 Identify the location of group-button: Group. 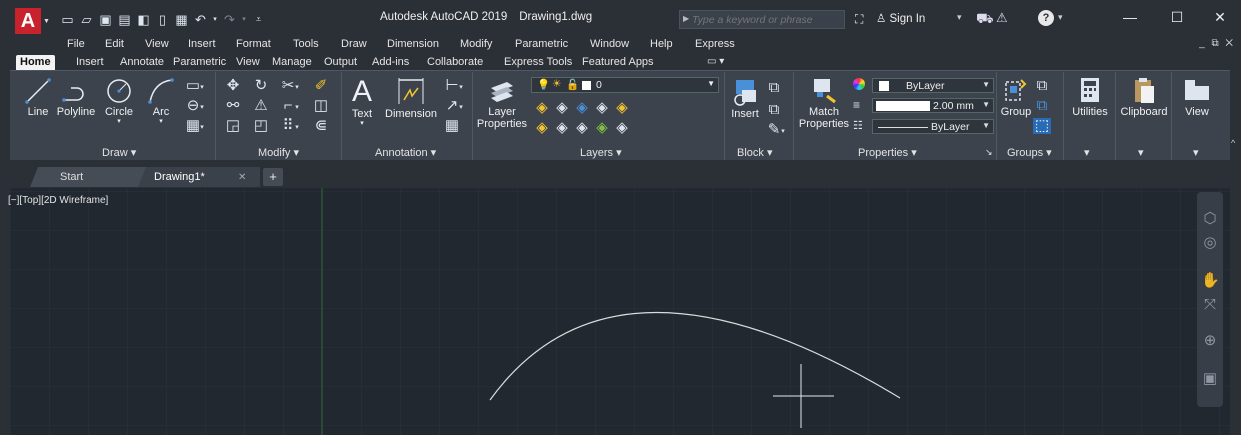
(1016, 97).